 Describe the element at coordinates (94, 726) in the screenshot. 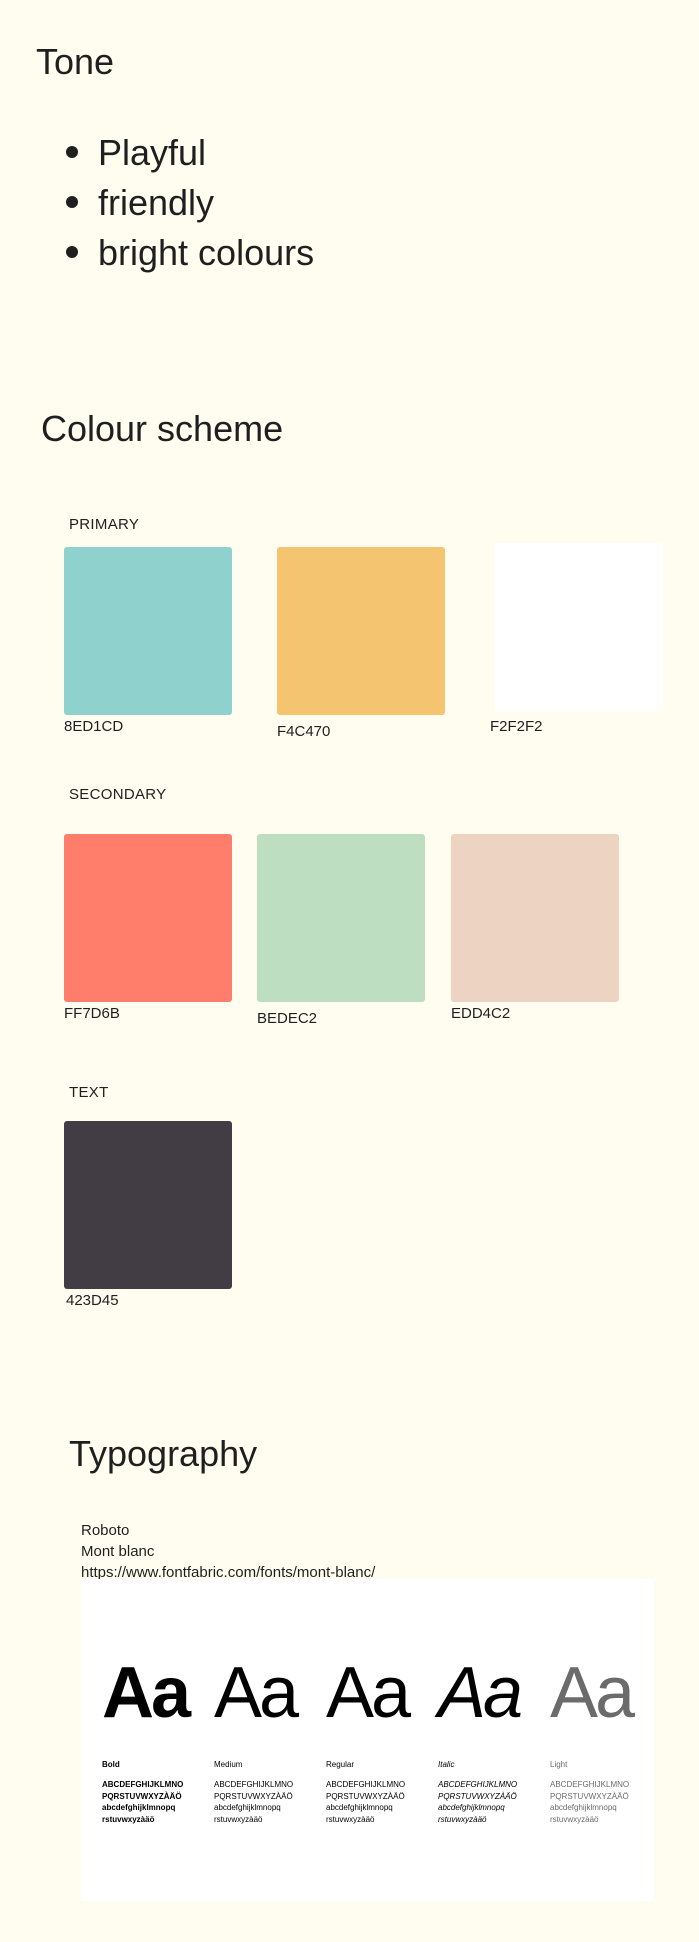

I see `swatch-code: 8ED1CD` at that location.